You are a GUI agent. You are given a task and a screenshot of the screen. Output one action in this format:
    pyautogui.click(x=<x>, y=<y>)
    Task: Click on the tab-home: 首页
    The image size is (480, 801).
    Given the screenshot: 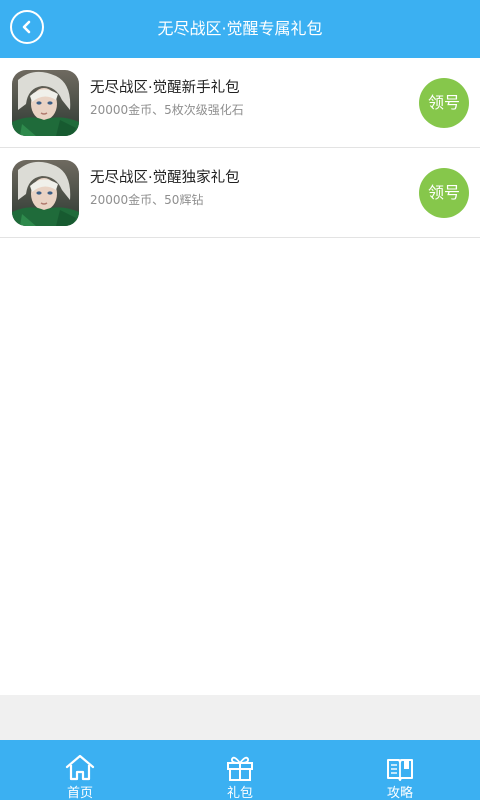 What is the action you would take?
    pyautogui.click(x=80, y=770)
    